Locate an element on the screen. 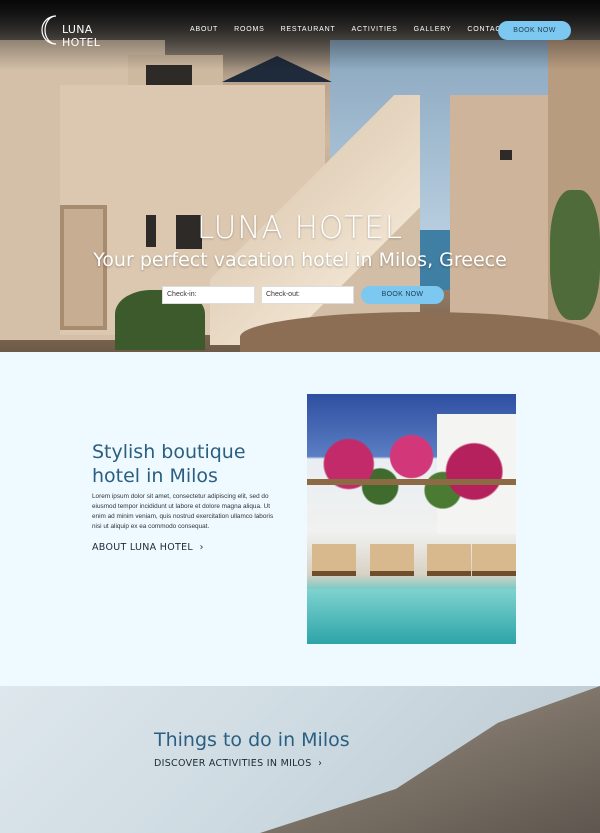 This screenshot has width=600, height=833. checkin-field: Check-in: is located at coordinates (208, 295).